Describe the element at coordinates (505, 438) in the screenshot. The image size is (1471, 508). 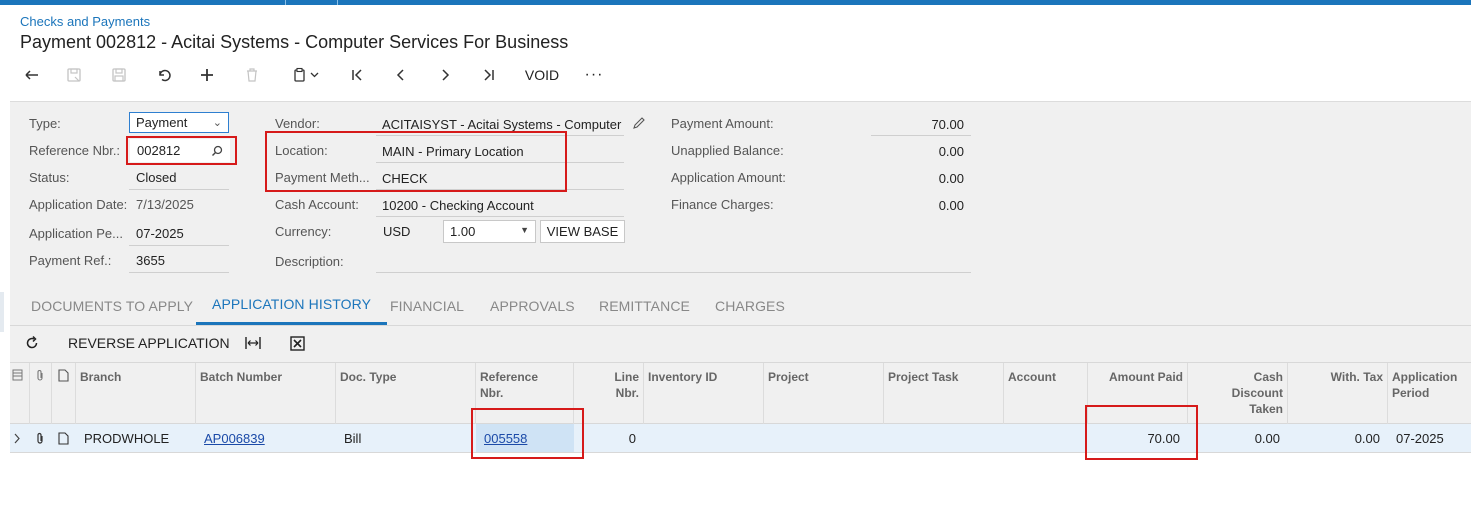
I see `reference-nbr-link: 005558` at that location.